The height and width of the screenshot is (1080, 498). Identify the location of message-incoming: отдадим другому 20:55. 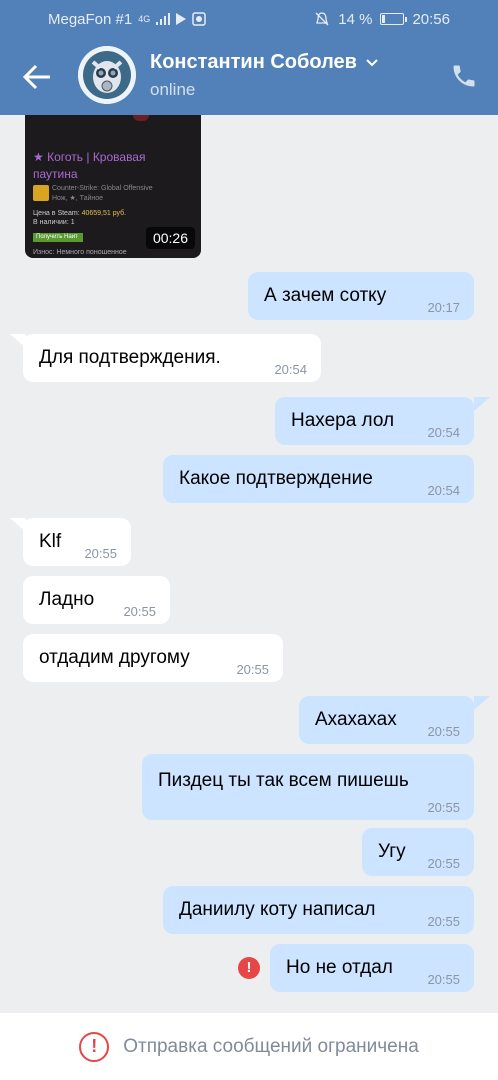
(153, 658).